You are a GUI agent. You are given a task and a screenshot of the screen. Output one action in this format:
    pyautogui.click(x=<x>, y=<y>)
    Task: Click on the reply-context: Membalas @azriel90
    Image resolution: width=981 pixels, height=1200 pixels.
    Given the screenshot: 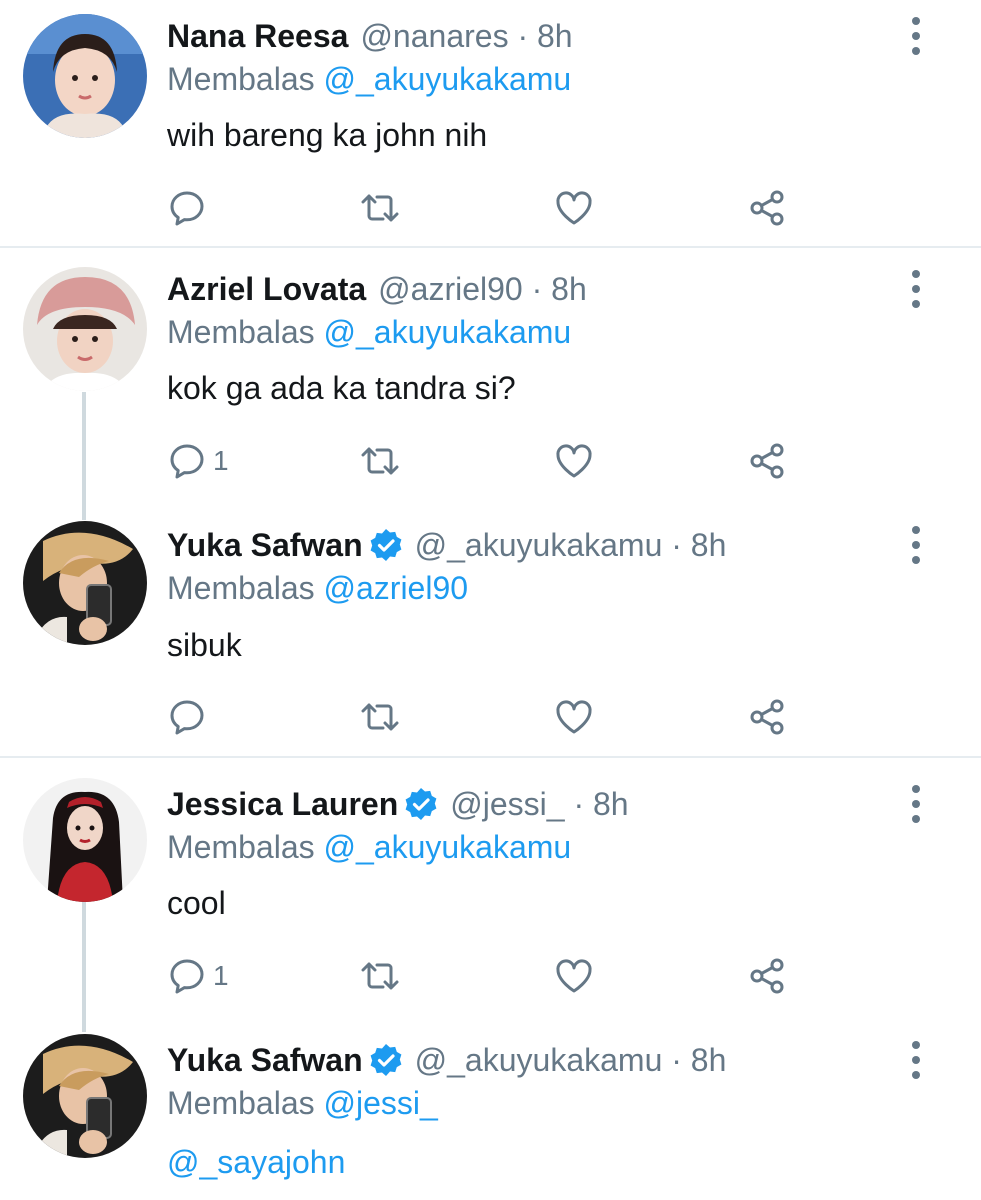 What is the action you would take?
    pyautogui.click(x=317, y=588)
    